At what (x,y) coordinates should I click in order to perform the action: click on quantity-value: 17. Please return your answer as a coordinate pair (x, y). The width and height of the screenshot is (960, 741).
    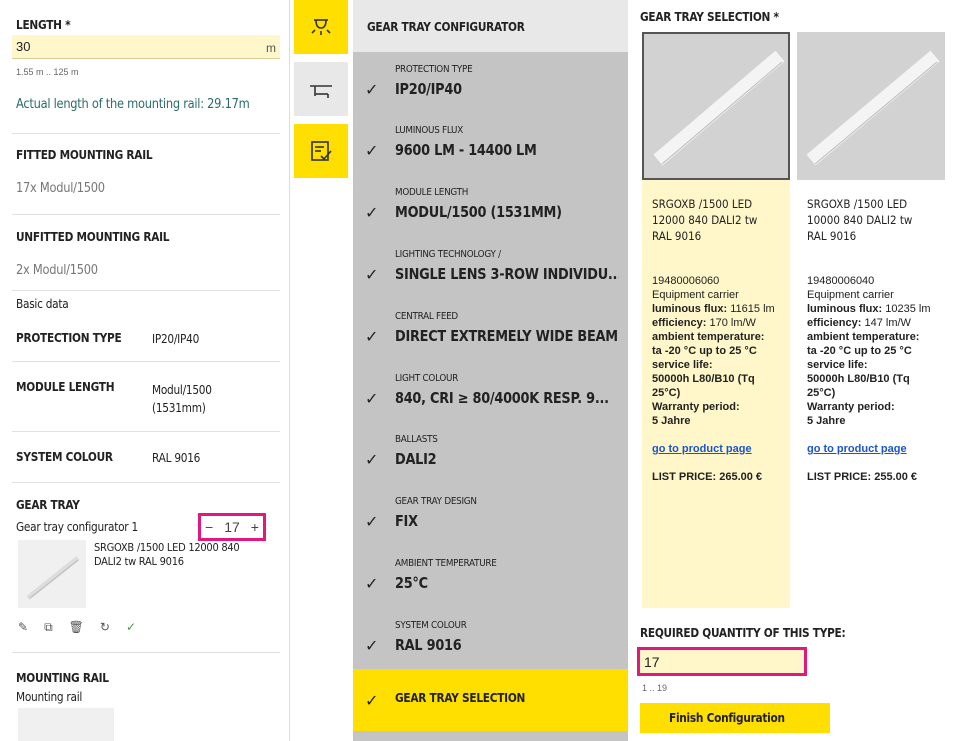
    Looking at the image, I should click on (232, 527).